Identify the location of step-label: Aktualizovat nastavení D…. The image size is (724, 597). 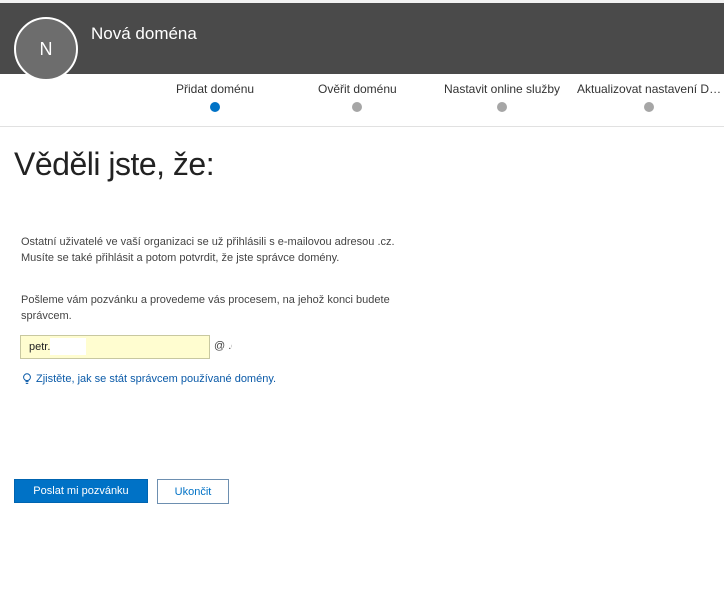
(649, 89).